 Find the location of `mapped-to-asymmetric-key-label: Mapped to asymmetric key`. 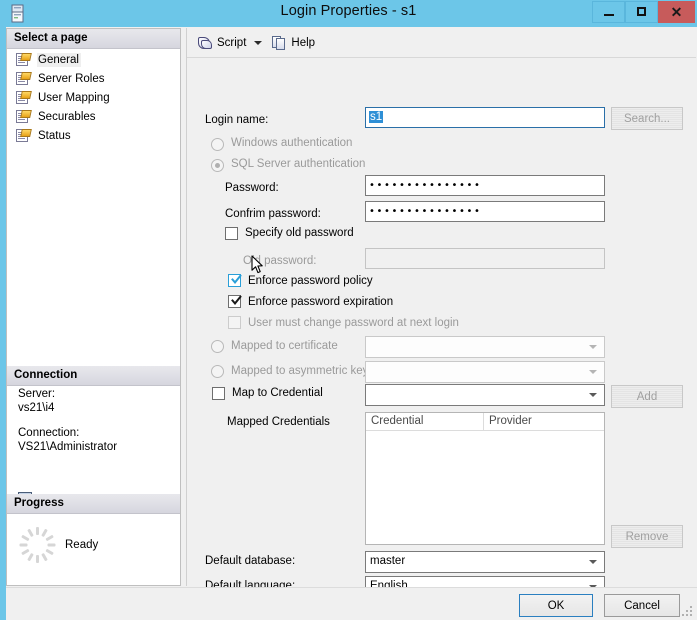

mapped-to-asymmetric-key-label: Mapped to asymmetric key is located at coordinates (300, 371).